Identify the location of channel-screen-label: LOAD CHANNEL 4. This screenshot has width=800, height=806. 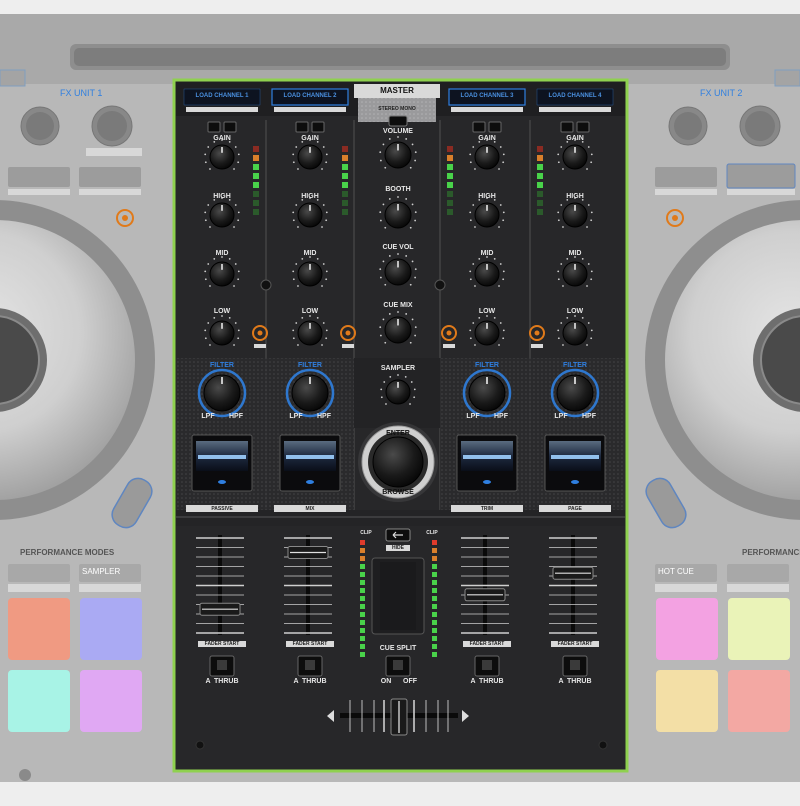
(575, 96).